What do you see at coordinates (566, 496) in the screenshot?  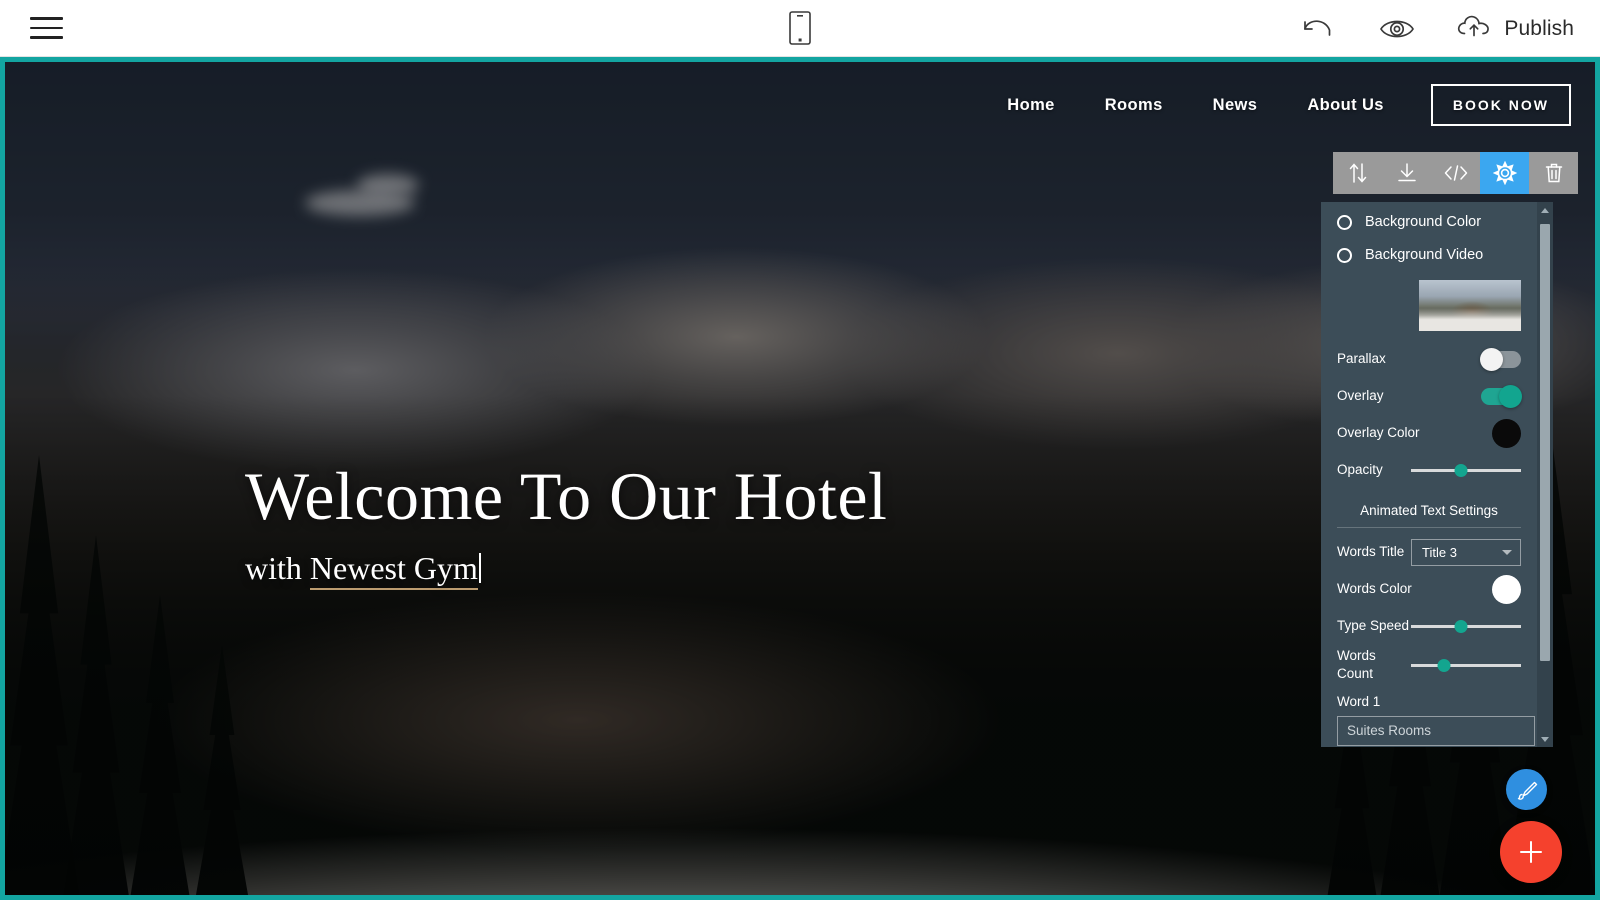 I see `hero-title: Welcome To Our Hotel` at bounding box center [566, 496].